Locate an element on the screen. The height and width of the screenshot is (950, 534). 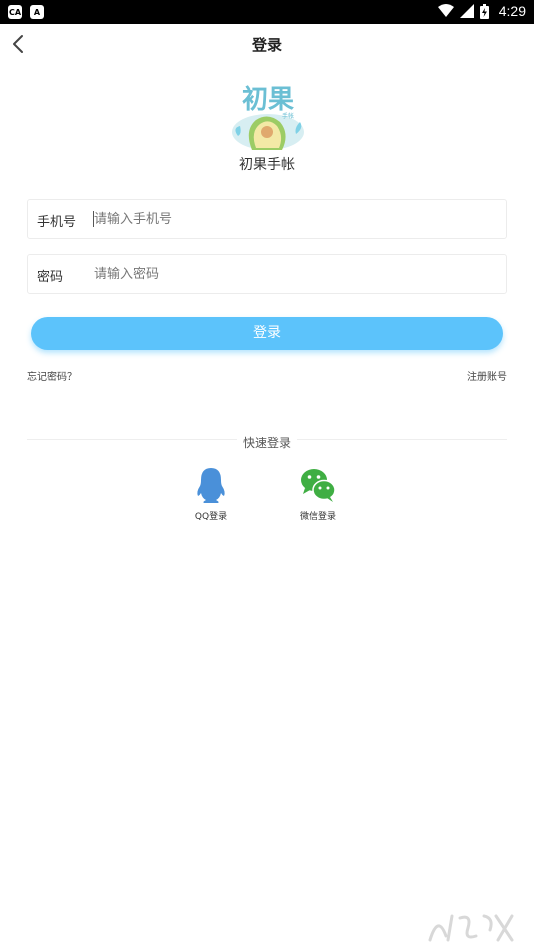
password-label: 密码 is located at coordinates (50, 277).